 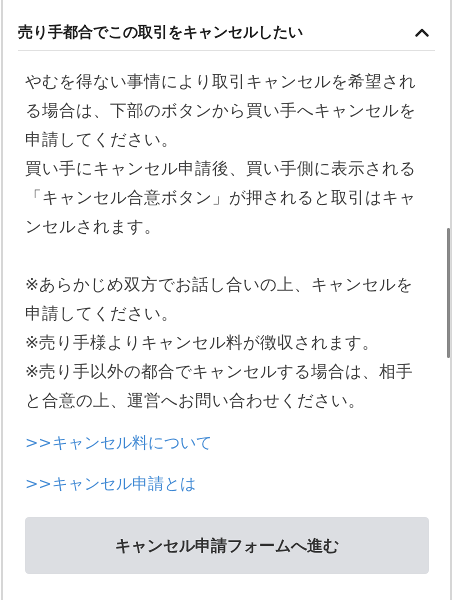 I want to click on chevron-up-icon, so click(x=422, y=32).